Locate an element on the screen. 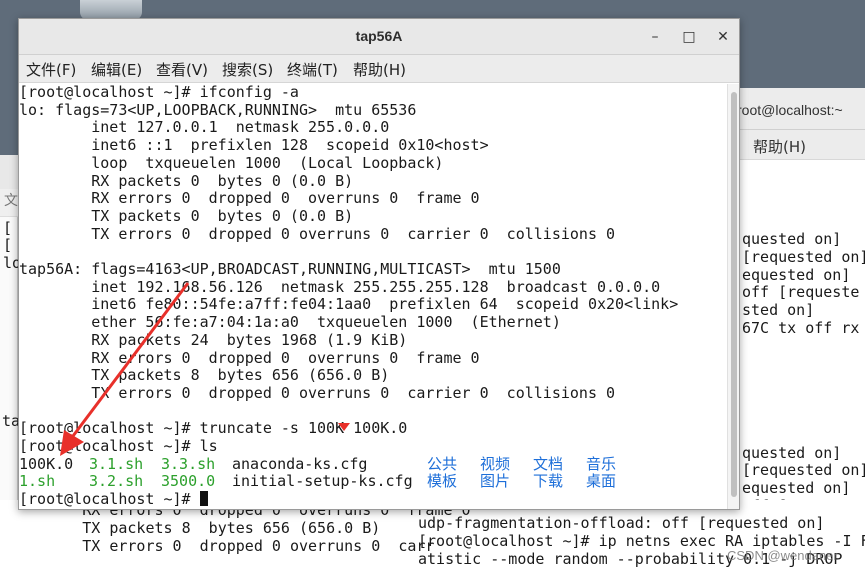 This screenshot has height=570, width=865. menu-edit: 编辑(E) is located at coordinates (116, 69).